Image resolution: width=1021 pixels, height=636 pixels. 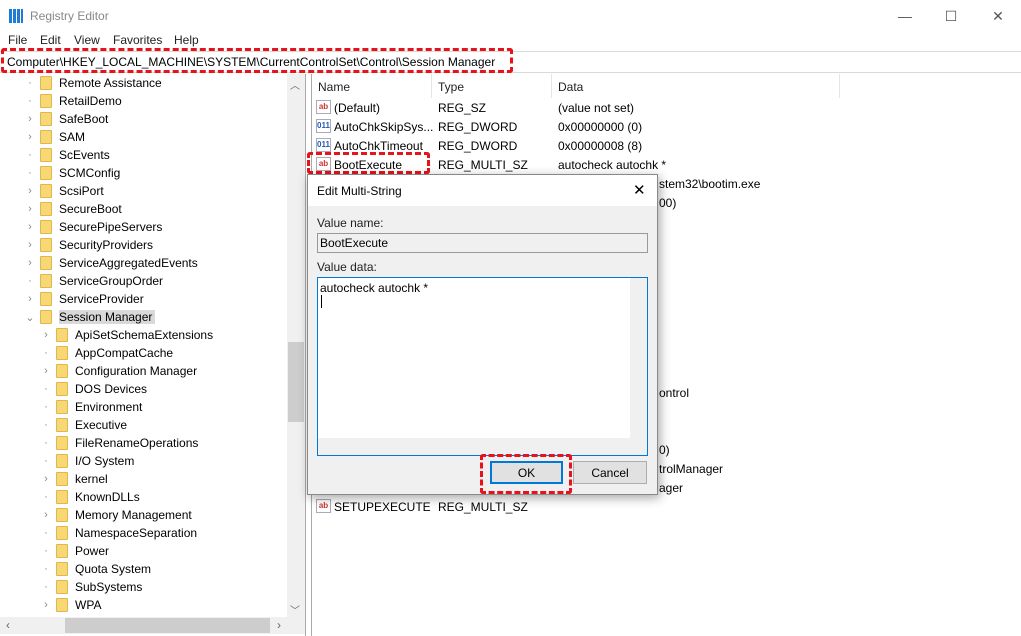 I want to click on tree-item: › SecureBoot, so click(x=73, y=209).